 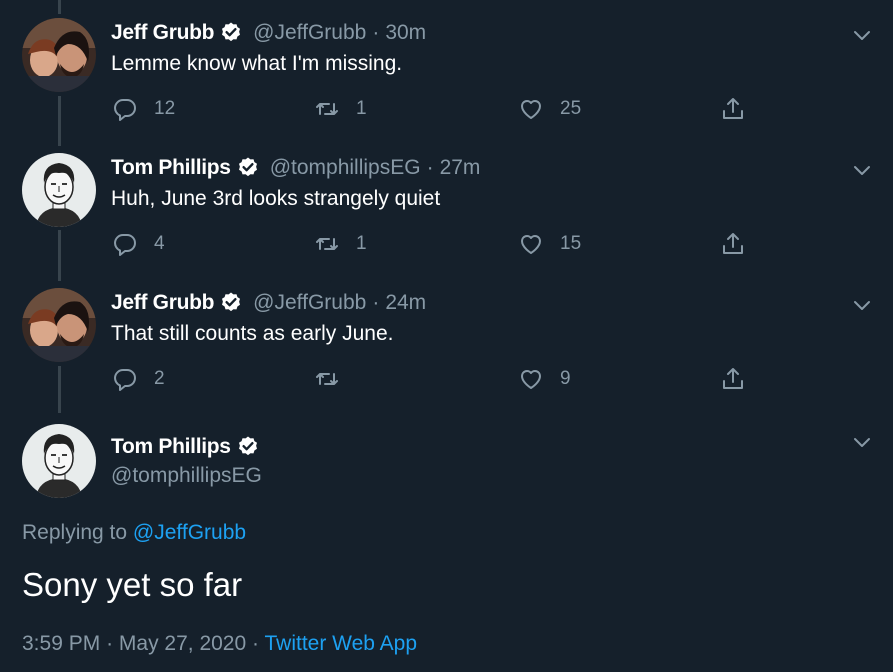 I want to click on reply-button: 12, so click(x=143, y=109).